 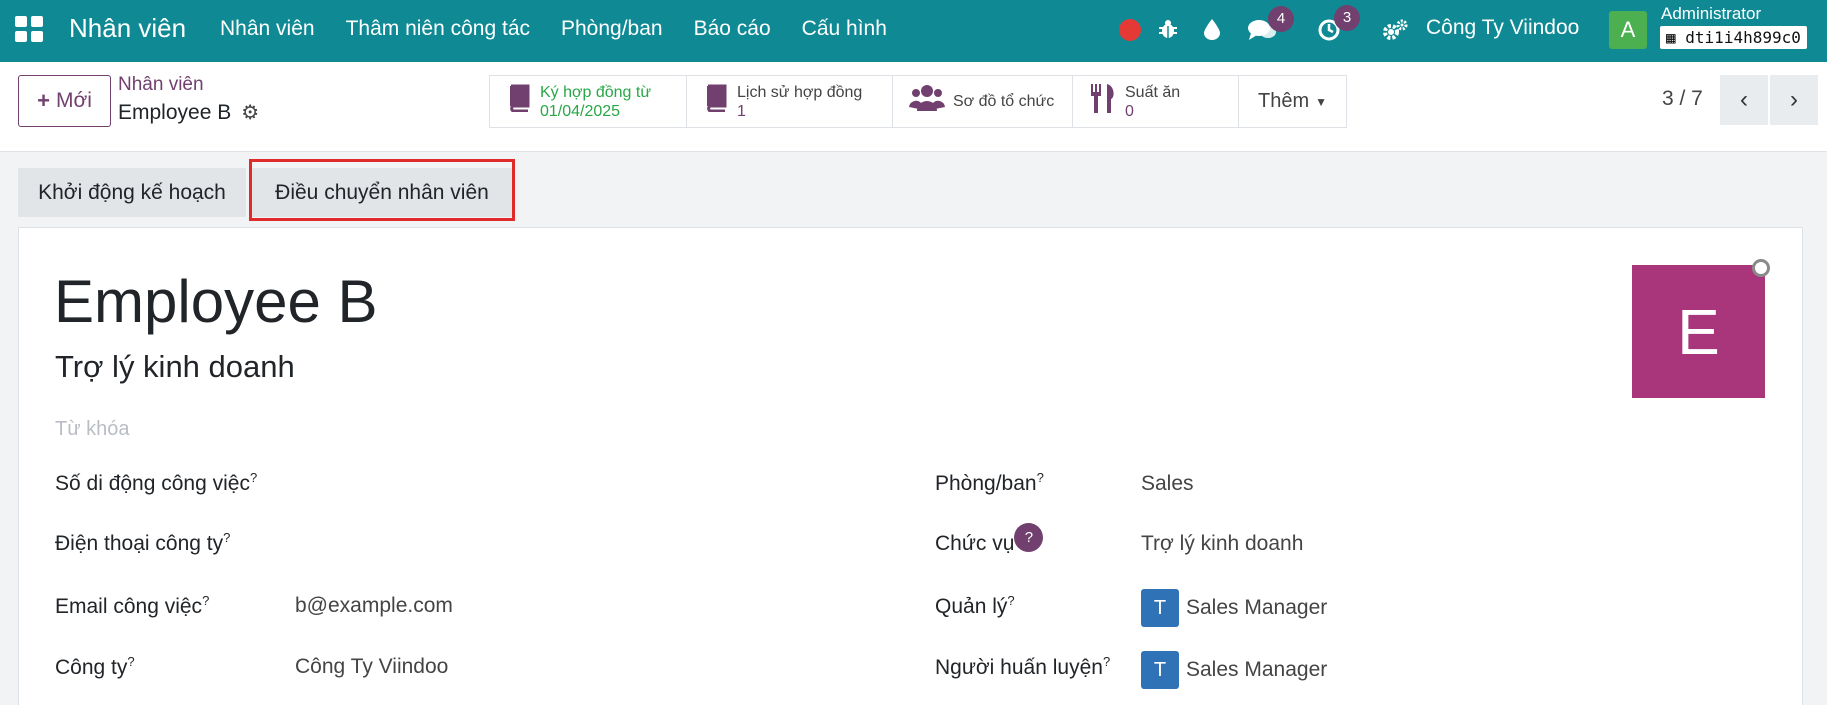 I want to click on field-label-text: Chức vụ, so click(x=975, y=543).